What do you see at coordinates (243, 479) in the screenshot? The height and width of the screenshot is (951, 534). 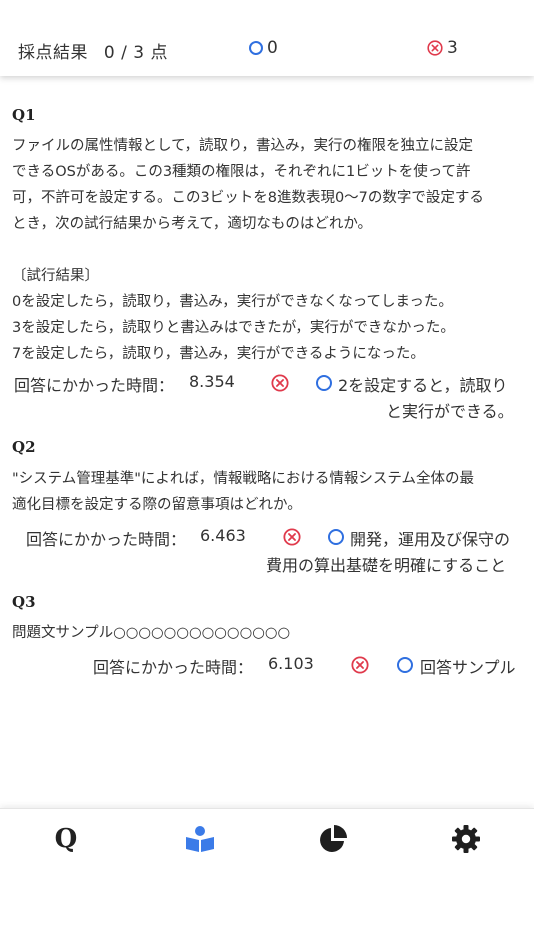 I see `question-text-line: "システム管理基準"によれば，情報戦略における情報システム全体の最` at bounding box center [243, 479].